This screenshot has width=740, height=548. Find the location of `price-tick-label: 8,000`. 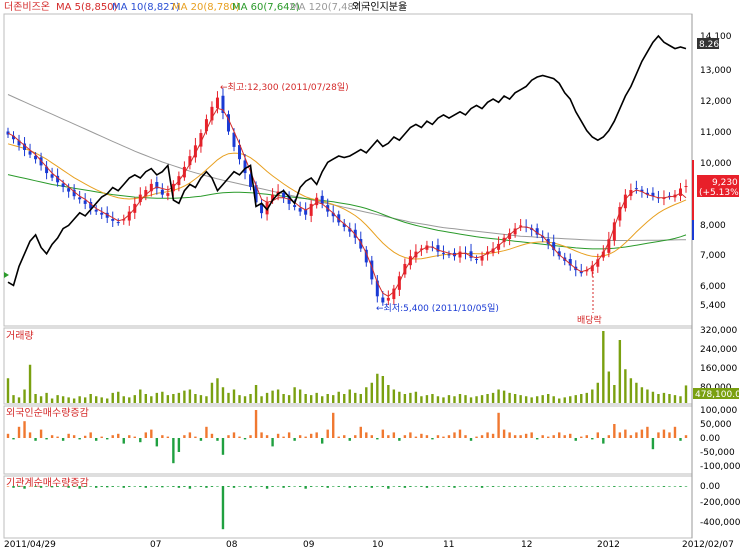

price-tick-label: 8,000 is located at coordinates (713, 226).